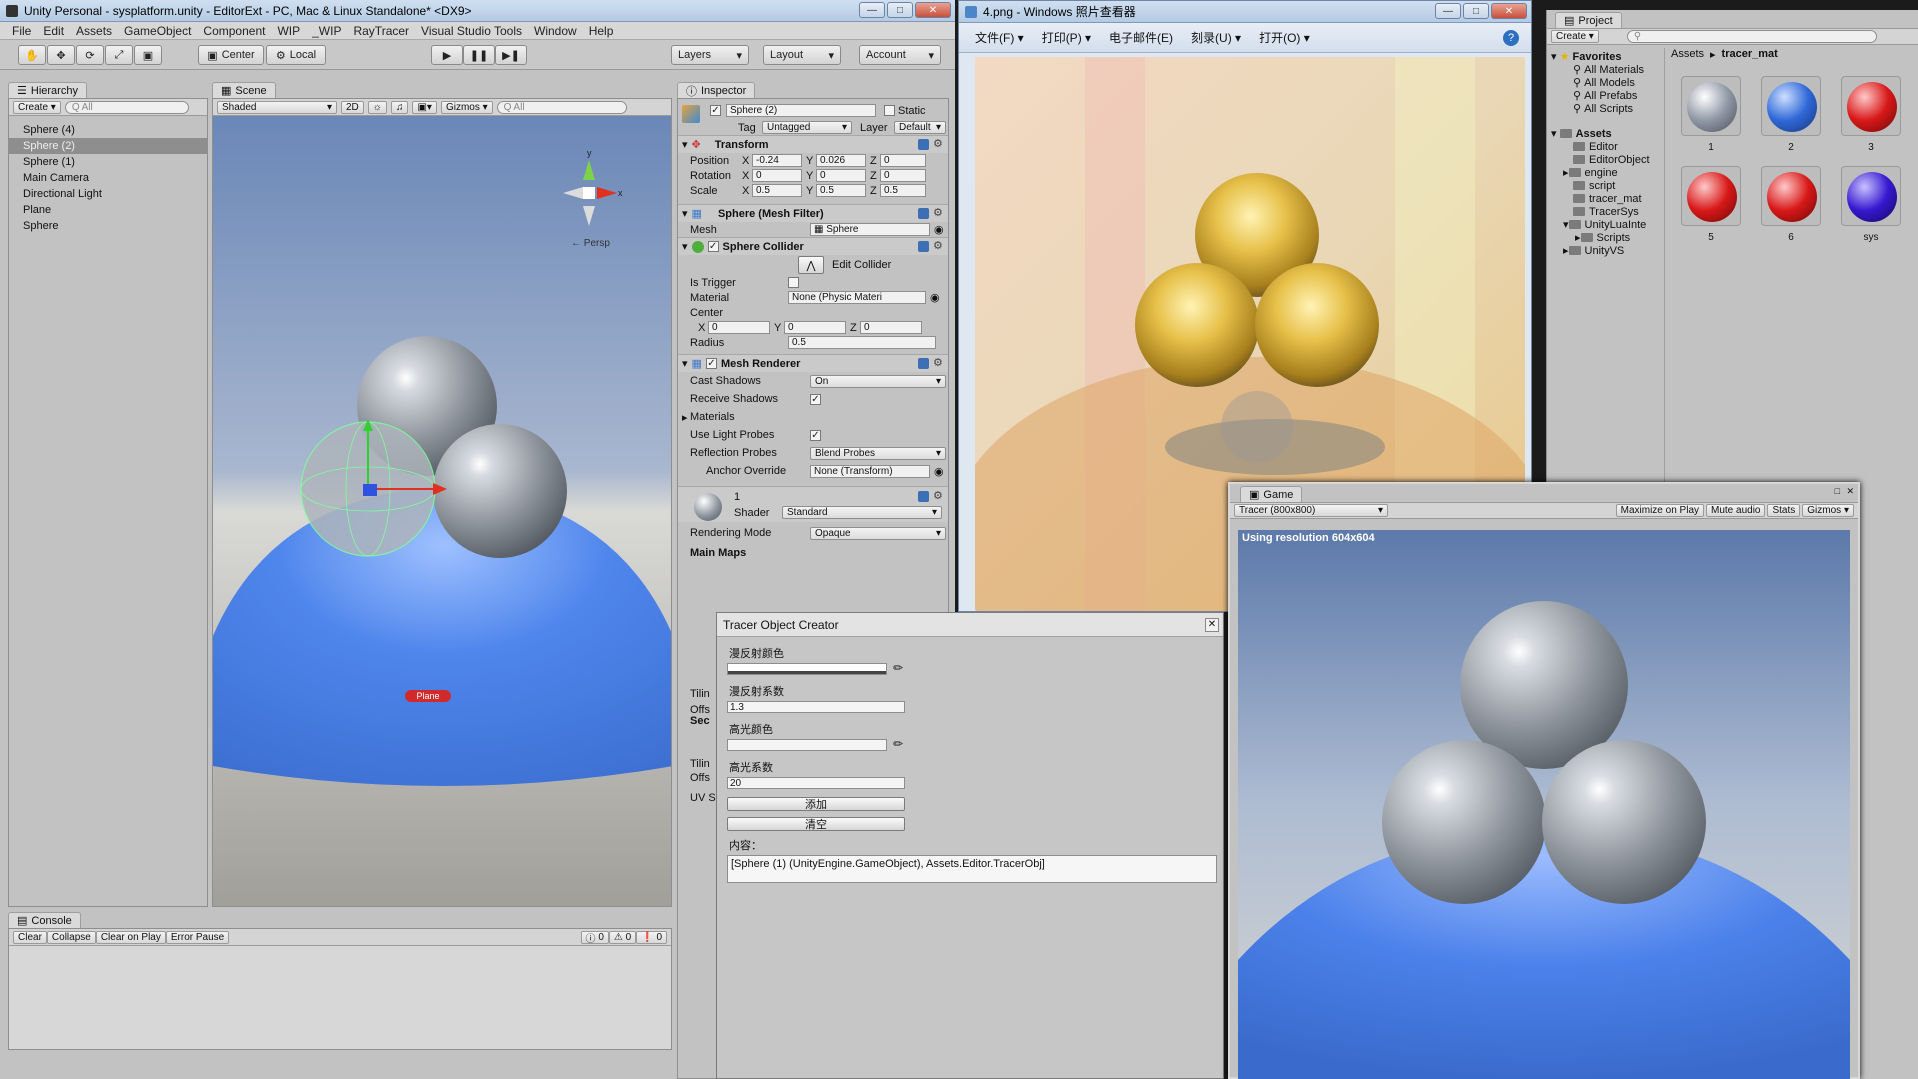 This screenshot has width=1918, height=1079. Describe the element at coordinates (601, 31) in the screenshot. I see `menu-help: Help` at that location.